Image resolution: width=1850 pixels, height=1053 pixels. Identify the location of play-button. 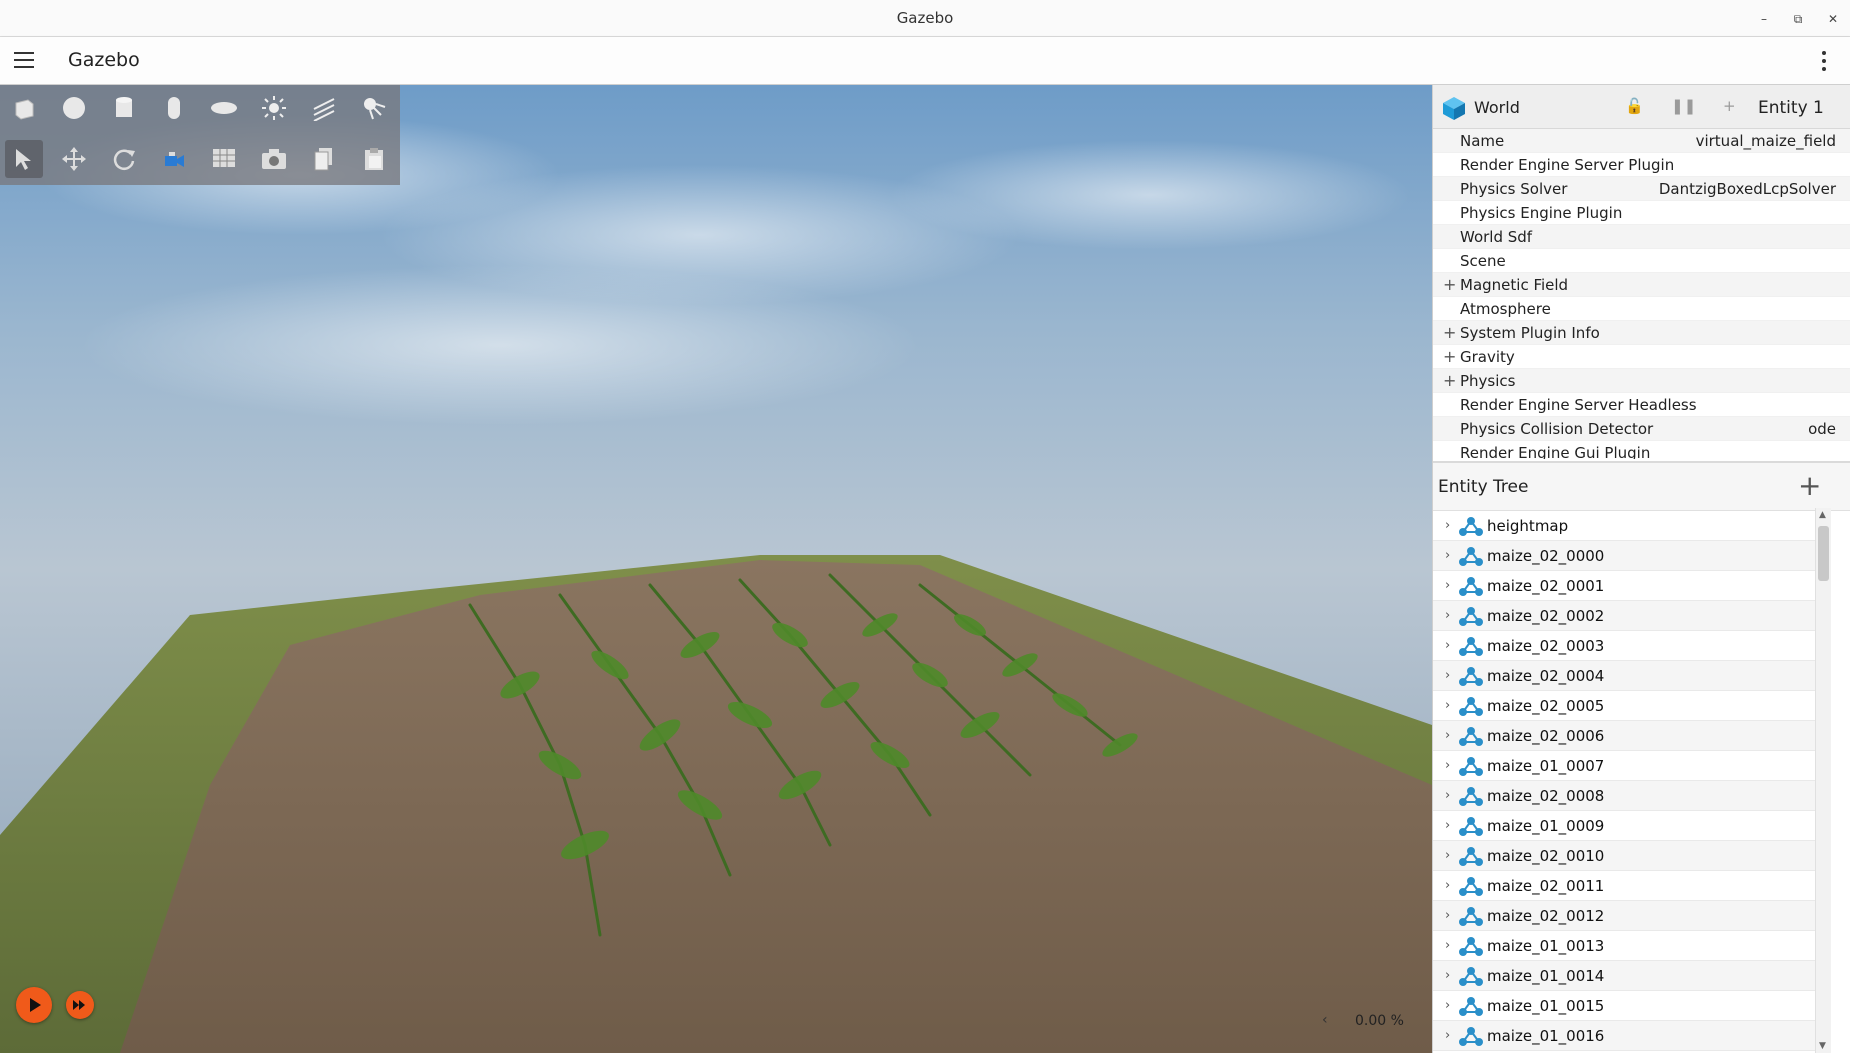
(34, 1005).